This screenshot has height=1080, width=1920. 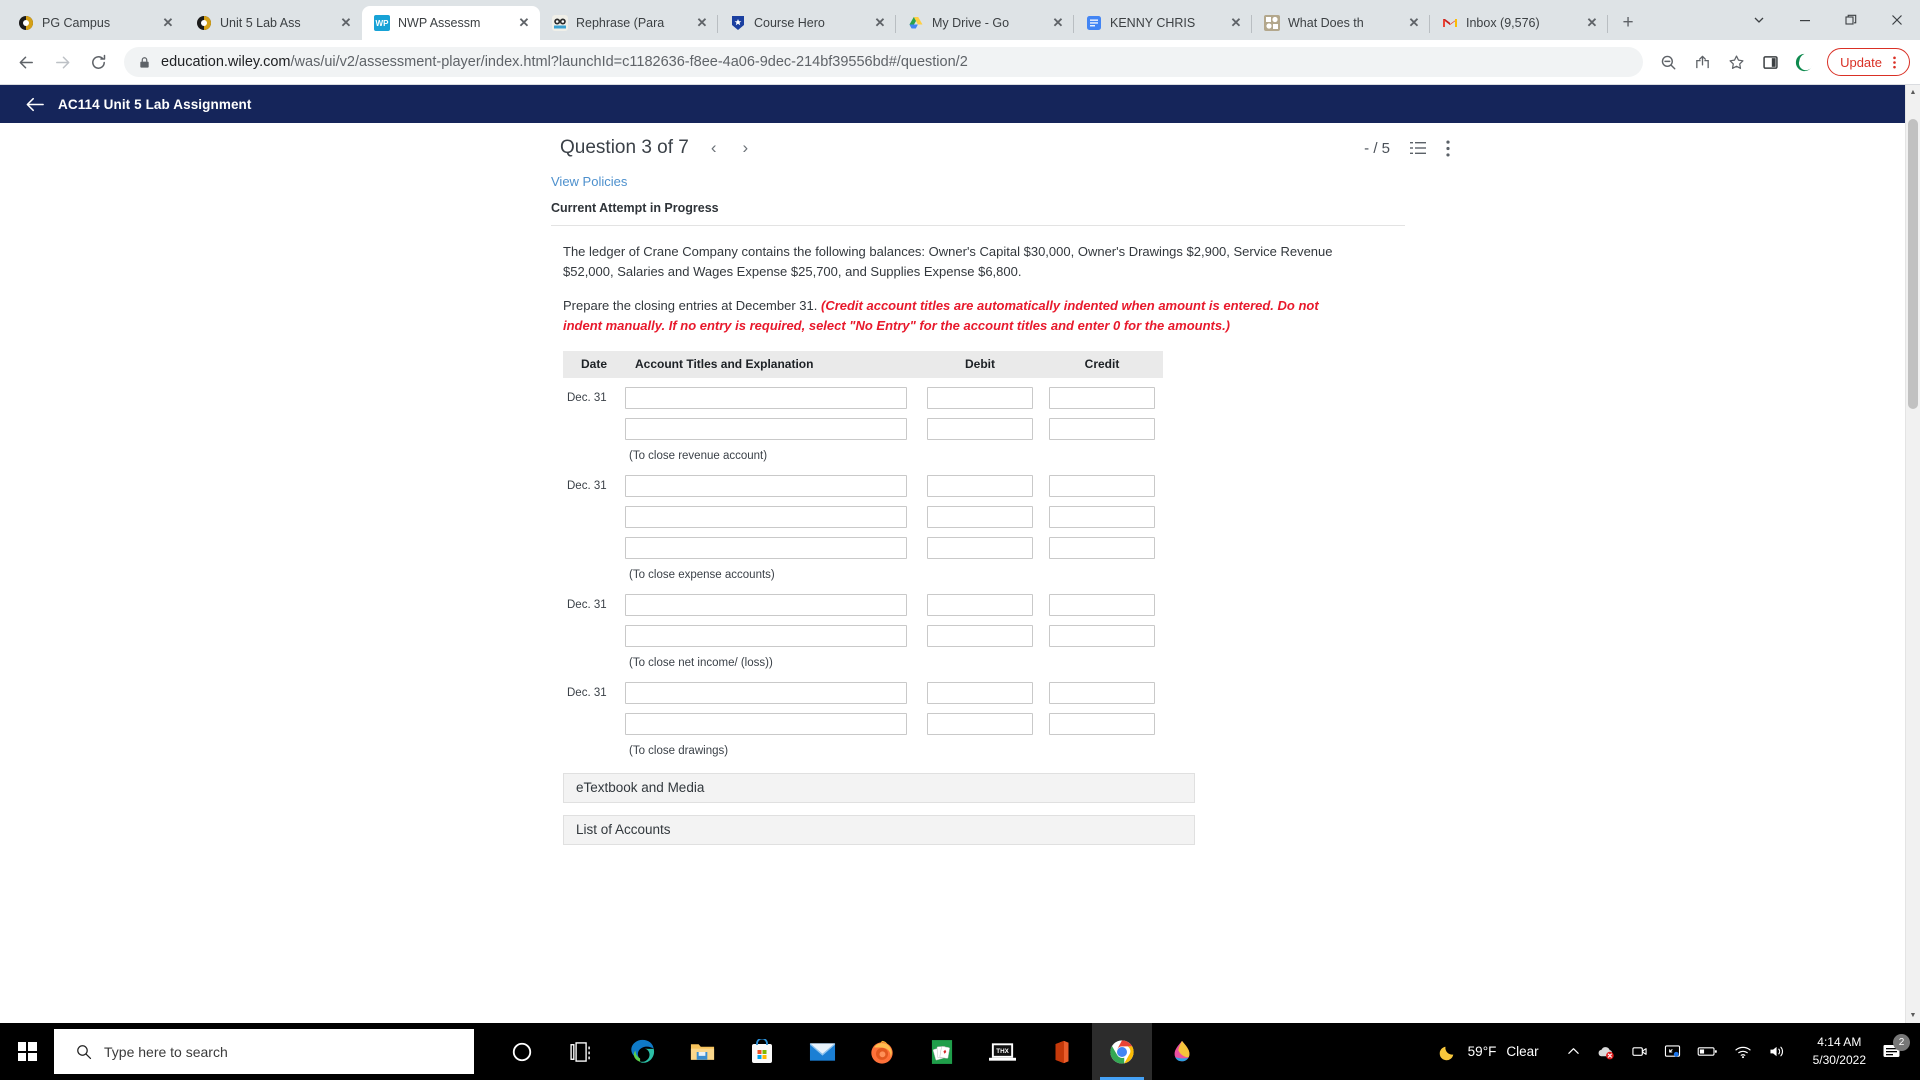 I want to click on update-button: Update, so click(x=1868, y=62).